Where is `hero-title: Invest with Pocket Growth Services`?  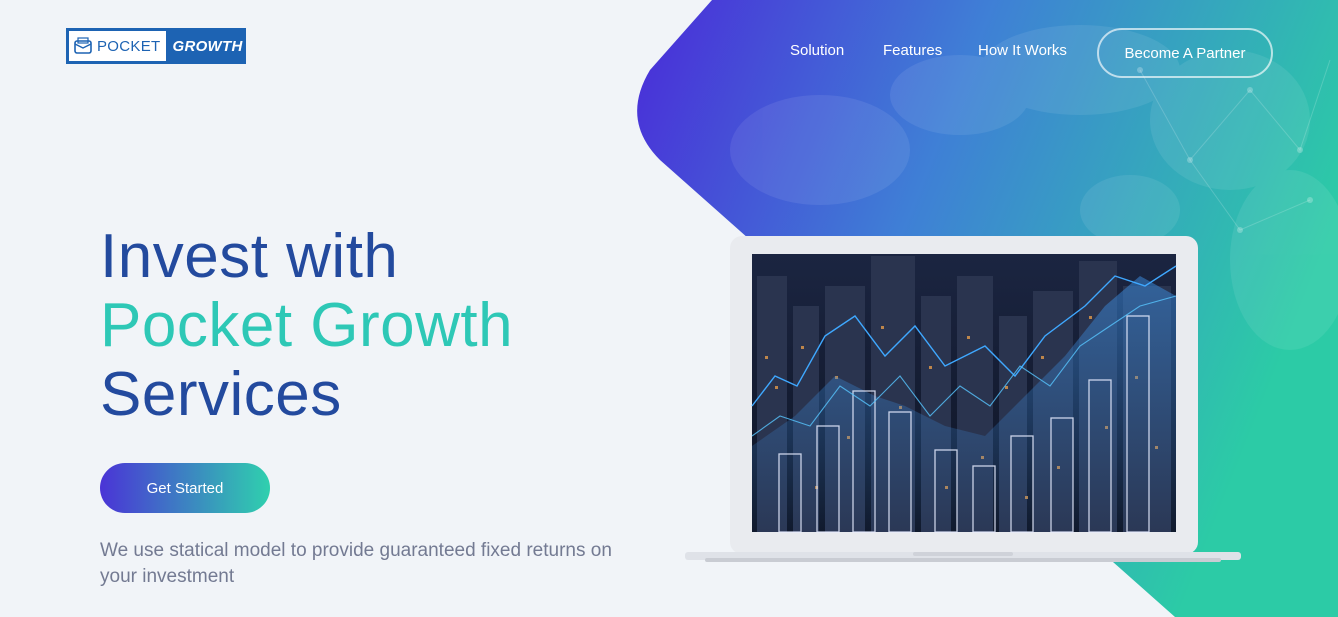 hero-title: Invest with Pocket Growth Services is located at coordinates (306, 325).